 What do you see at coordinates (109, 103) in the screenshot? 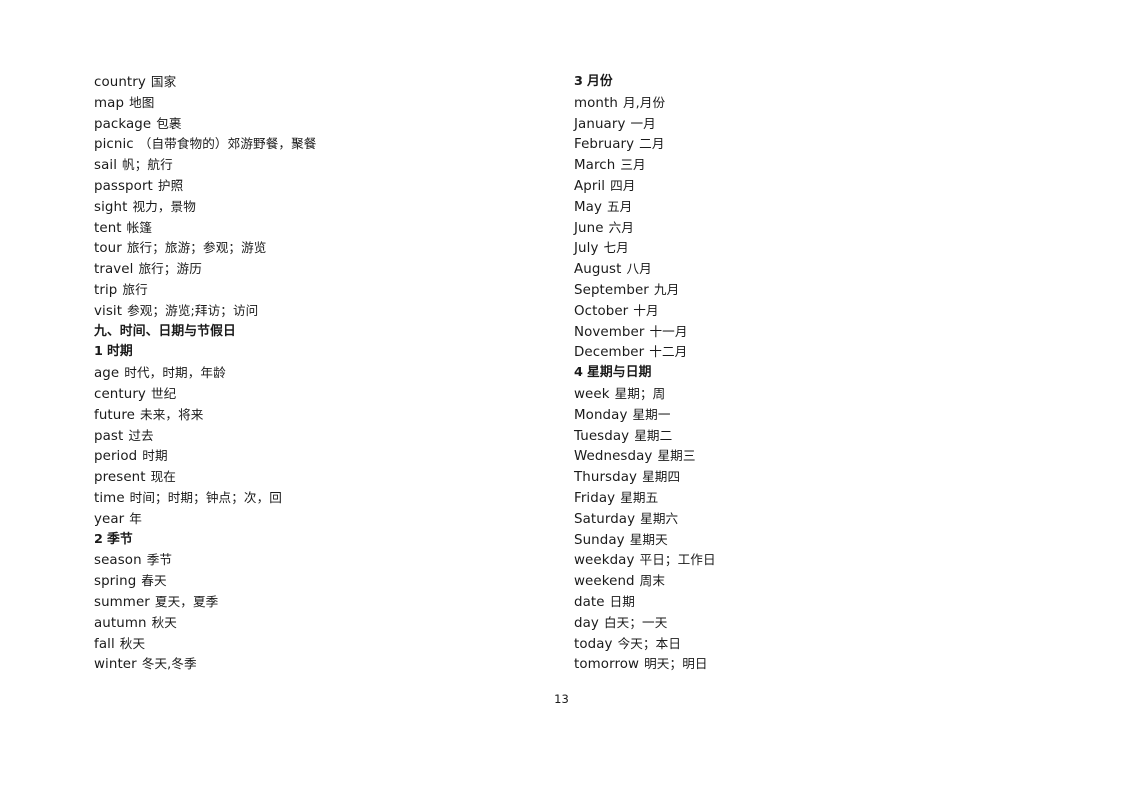
I see `vocabulary-term: map` at bounding box center [109, 103].